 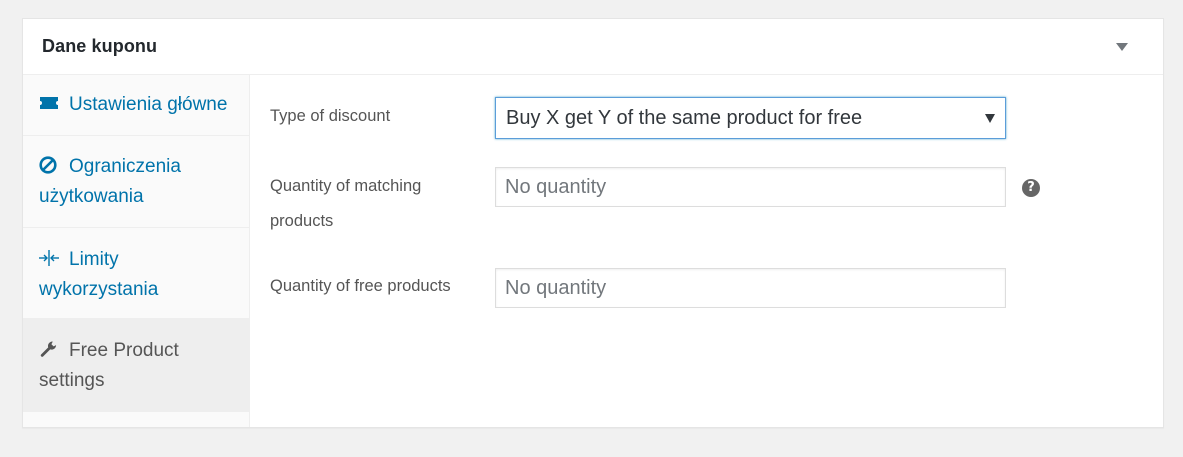 What do you see at coordinates (50, 256) in the screenshot?
I see `arrows-in-icon` at bounding box center [50, 256].